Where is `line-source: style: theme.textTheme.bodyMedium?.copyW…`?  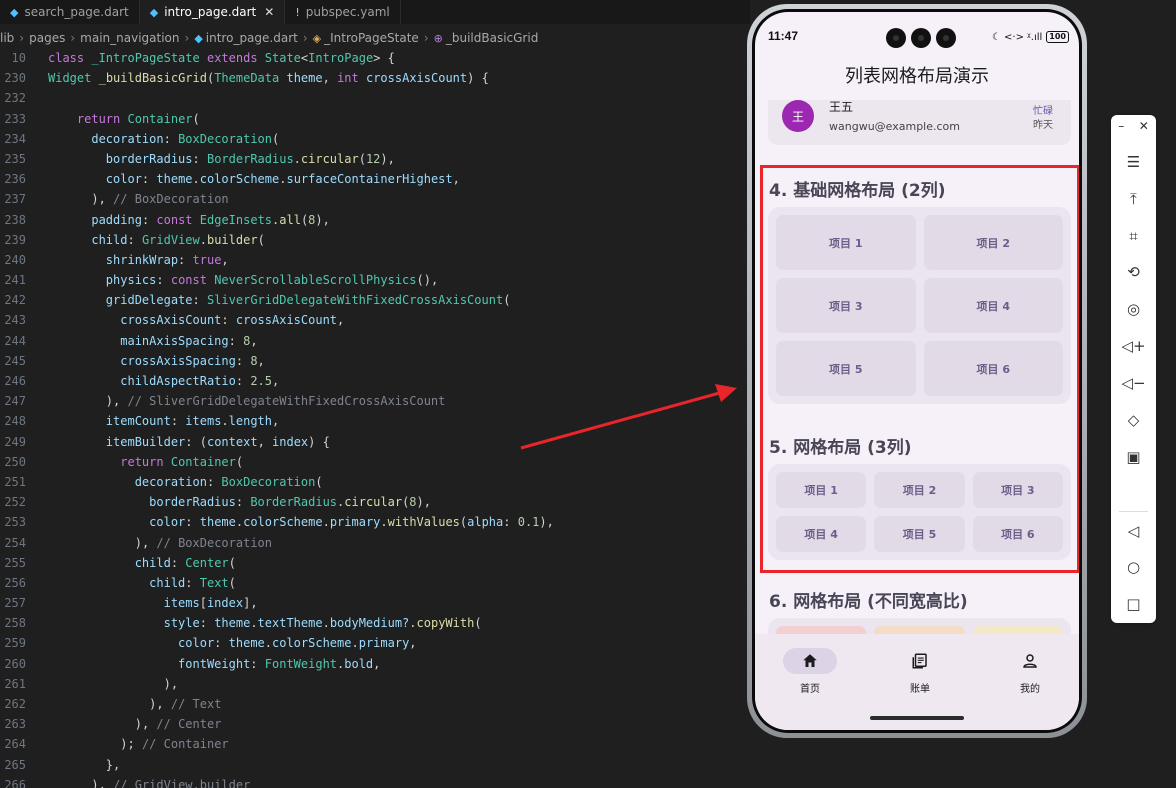
line-source: style: theme.textTheme.bodyMedium?.copyW… is located at coordinates (322, 623).